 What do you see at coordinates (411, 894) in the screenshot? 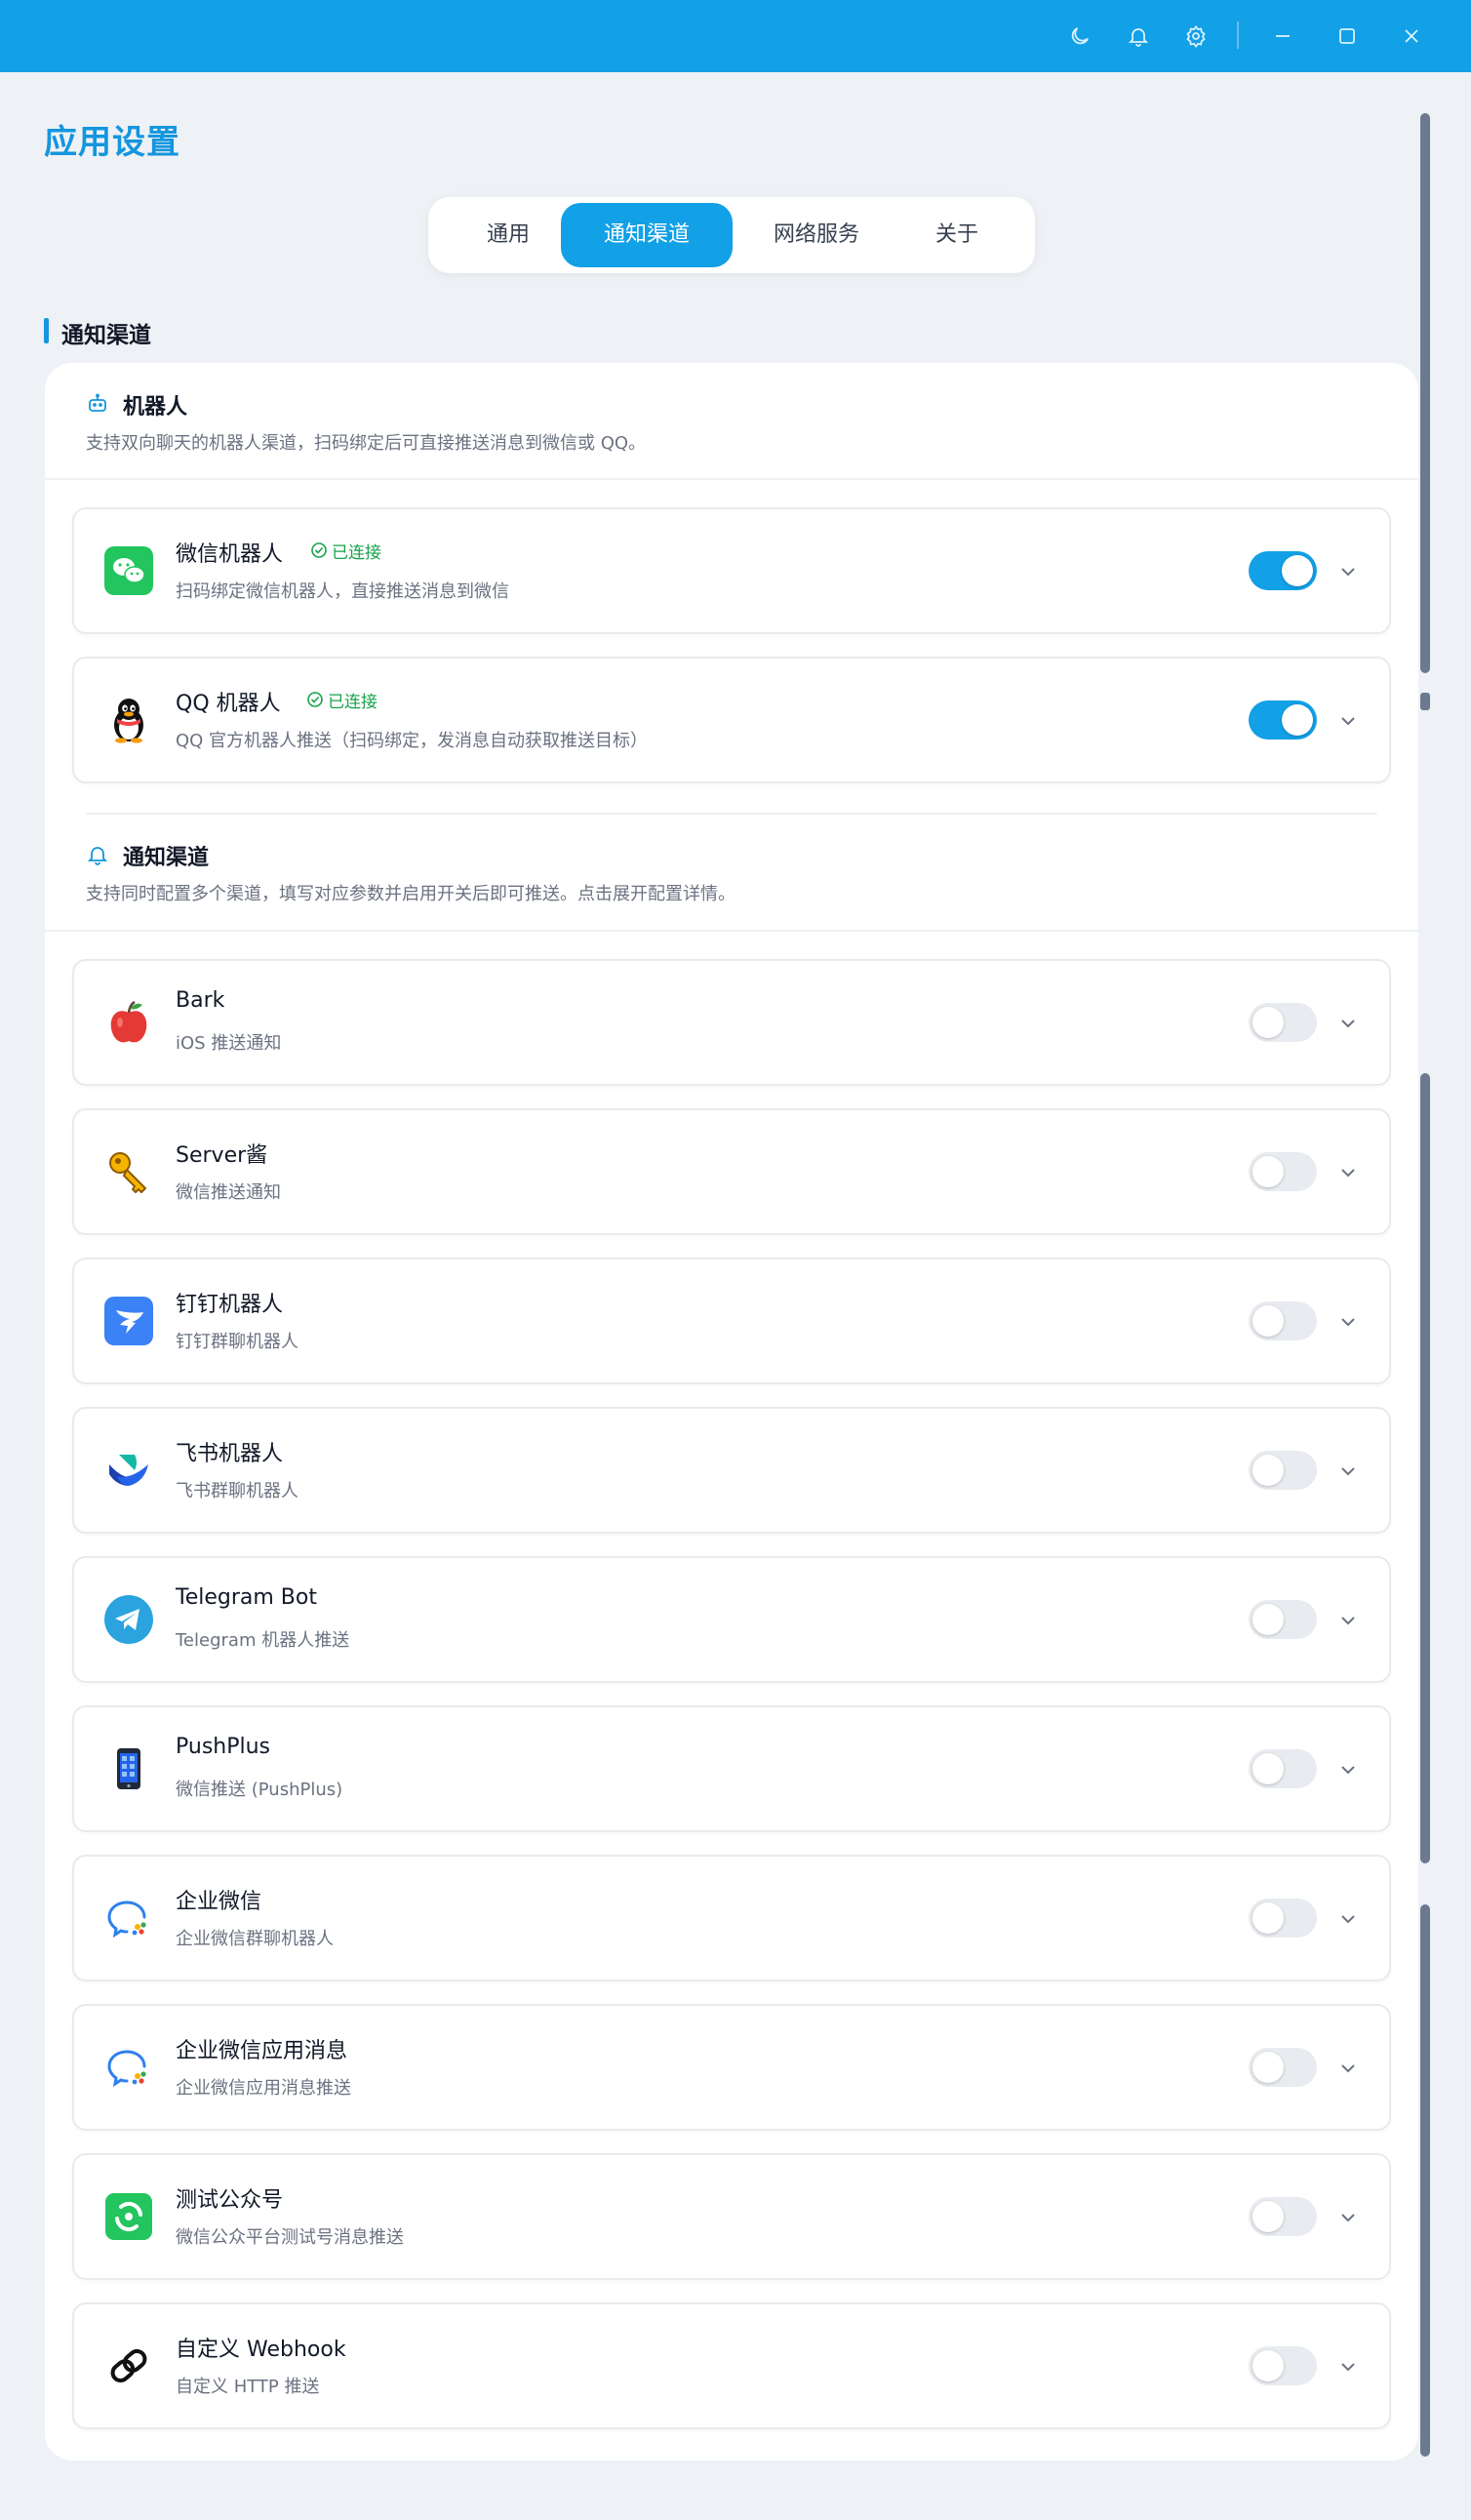
I see `channels-group-desc: 支持同时配置多个渠道，填写对应参数并启用开关后即可推送。点击展开配置详情。` at bounding box center [411, 894].